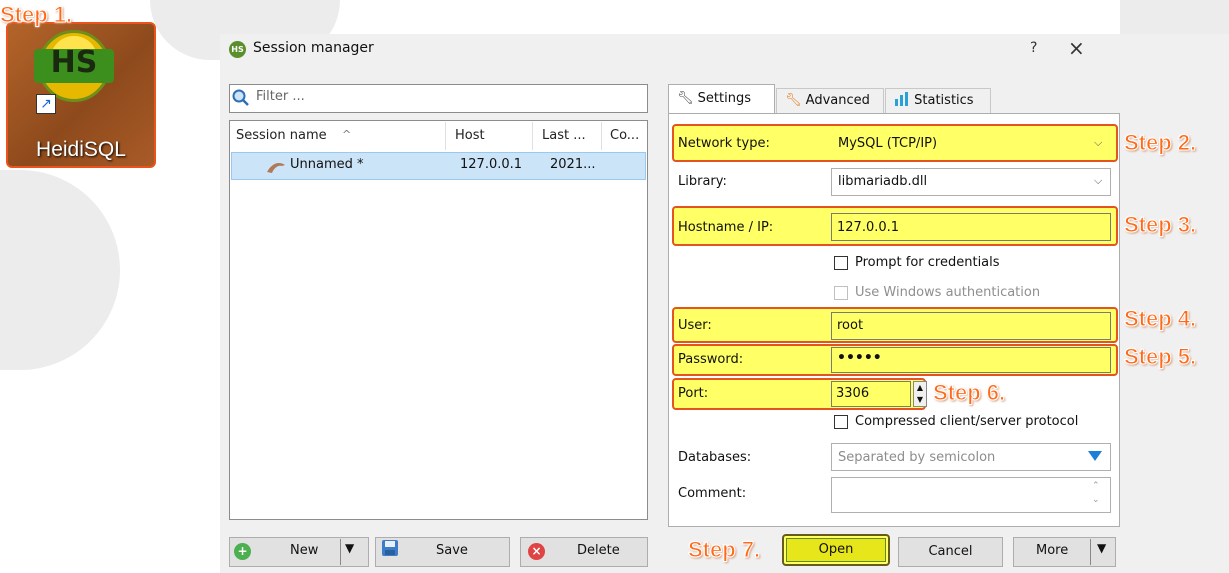 The height and width of the screenshot is (573, 1229). I want to click on databases-placeholder: Separated by semicolon, so click(917, 457).